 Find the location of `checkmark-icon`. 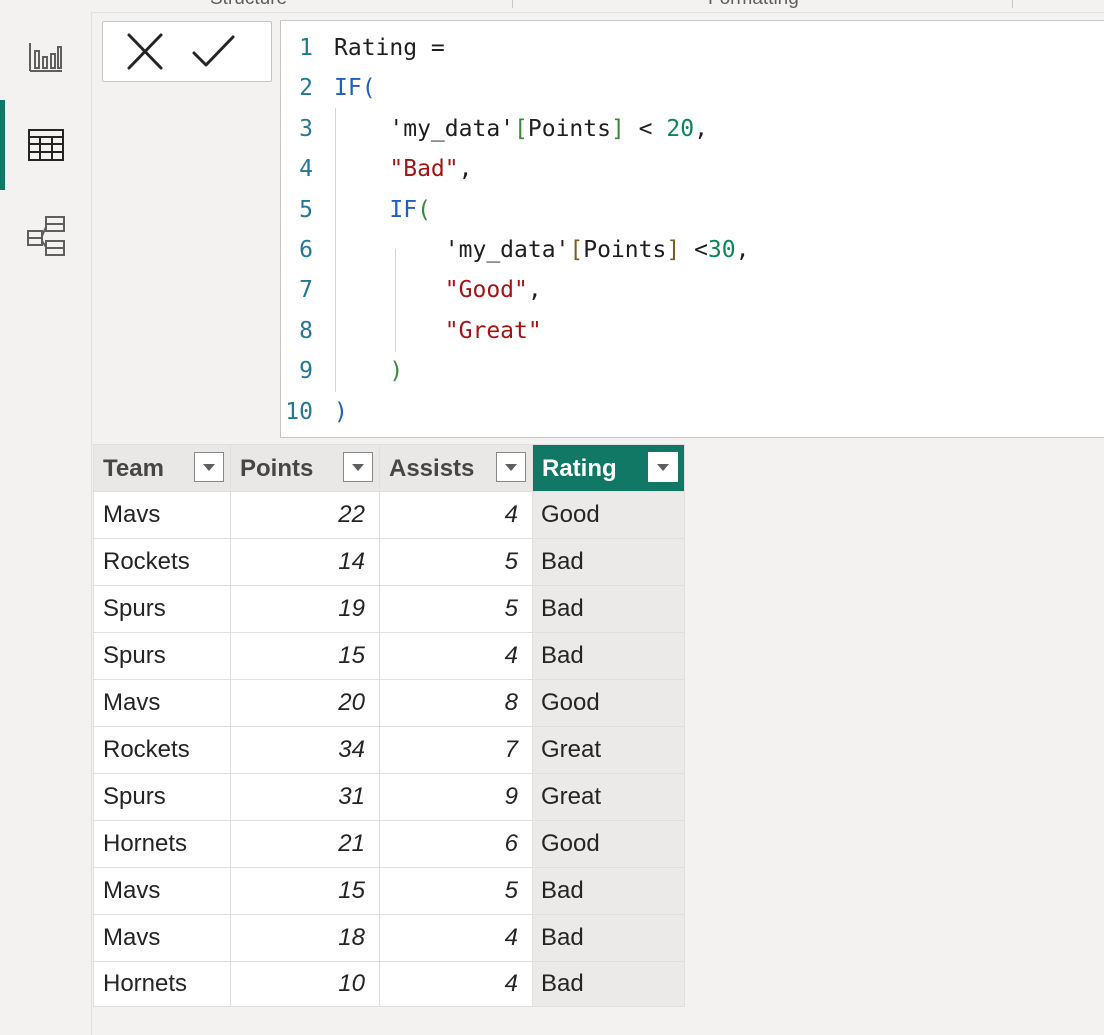

checkmark-icon is located at coordinates (213, 51).